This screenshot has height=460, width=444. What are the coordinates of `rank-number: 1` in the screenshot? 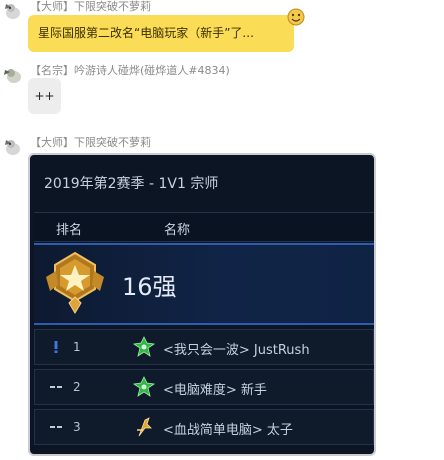 It's located at (77, 347).